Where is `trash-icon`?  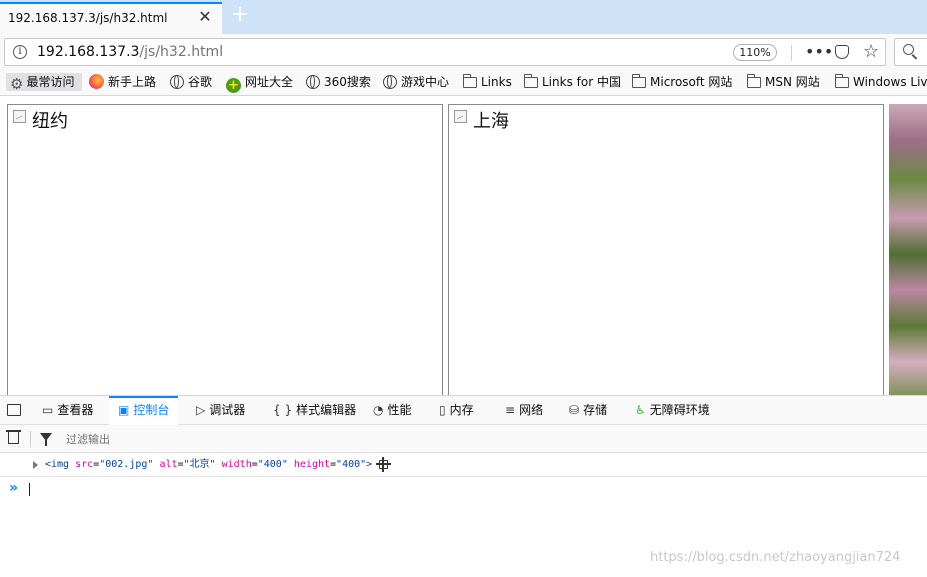 trash-icon is located at coordinates (13, 437).